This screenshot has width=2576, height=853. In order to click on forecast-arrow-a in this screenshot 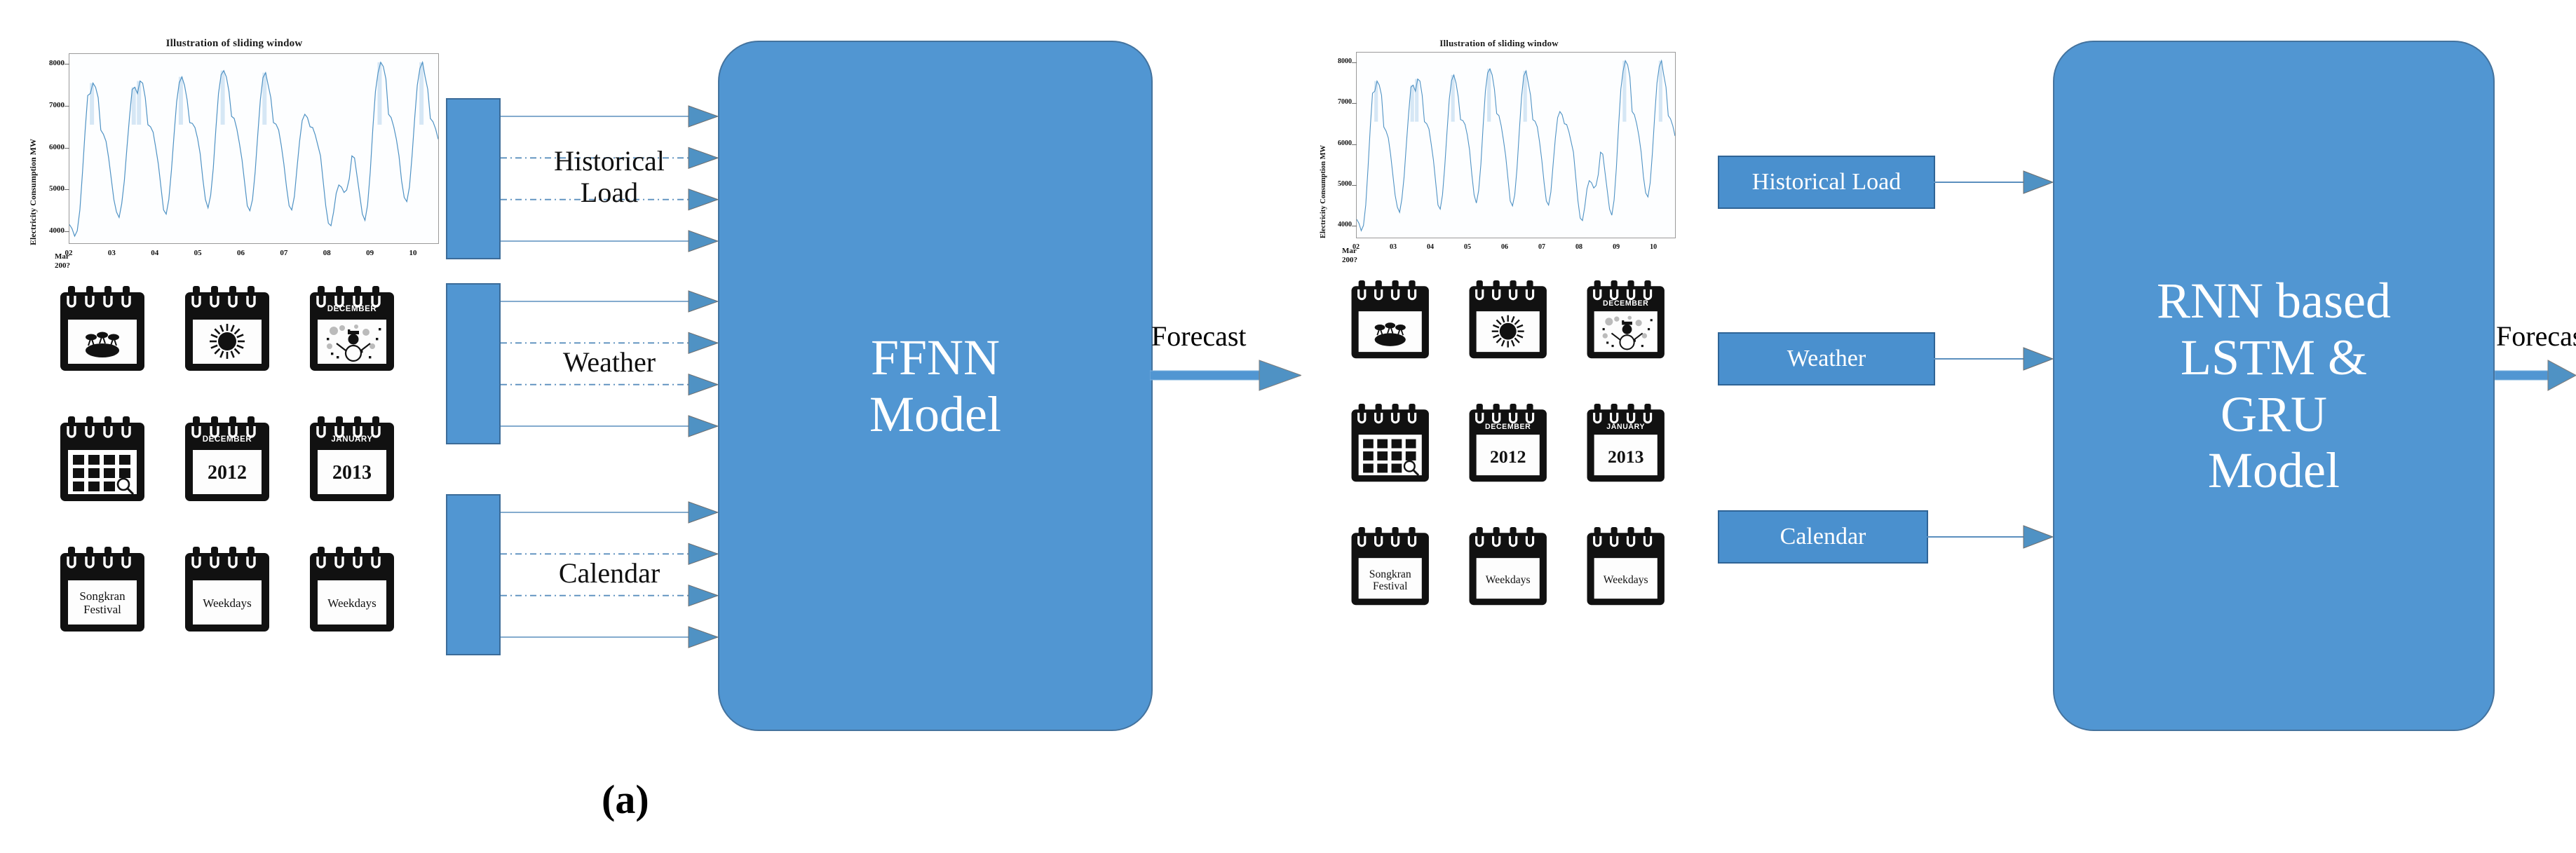, I will do `click(1225, 376)`.